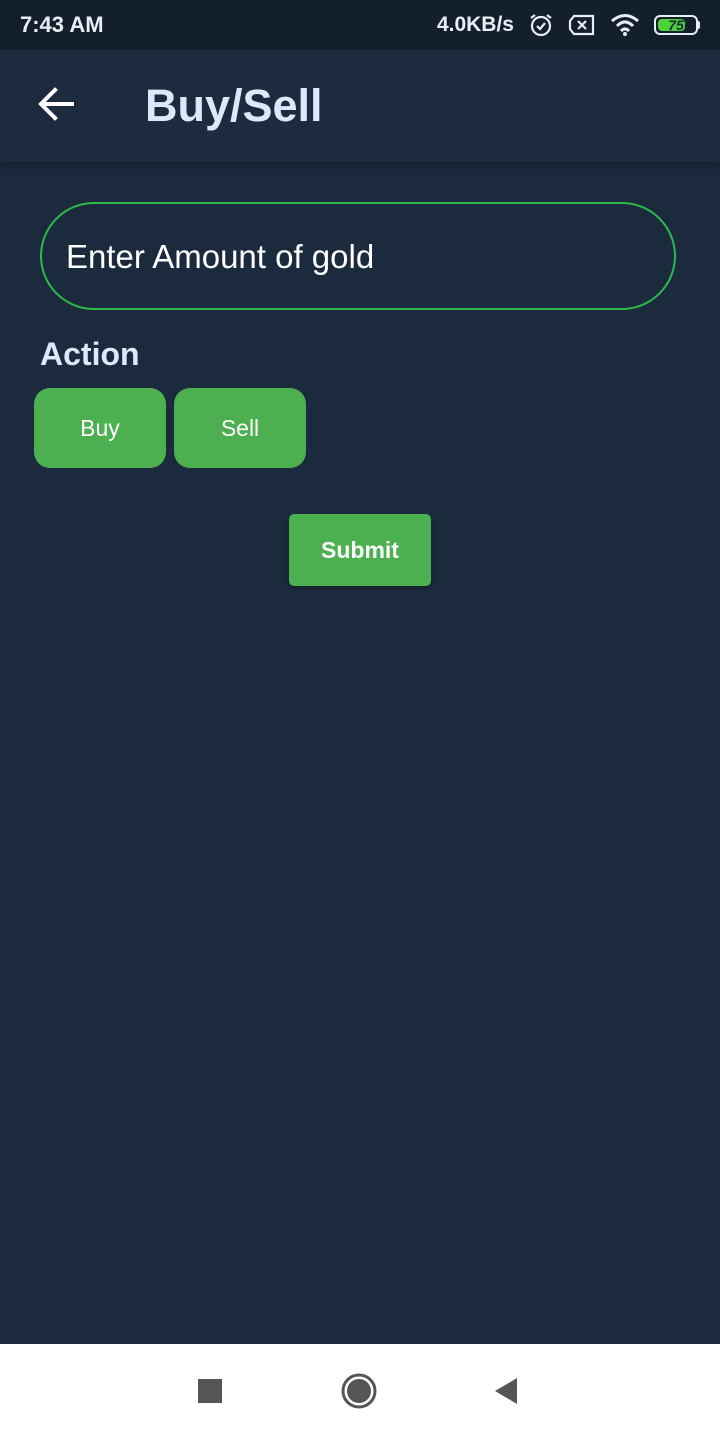  I want to click on buy-button: Buy, so click(100, 428).